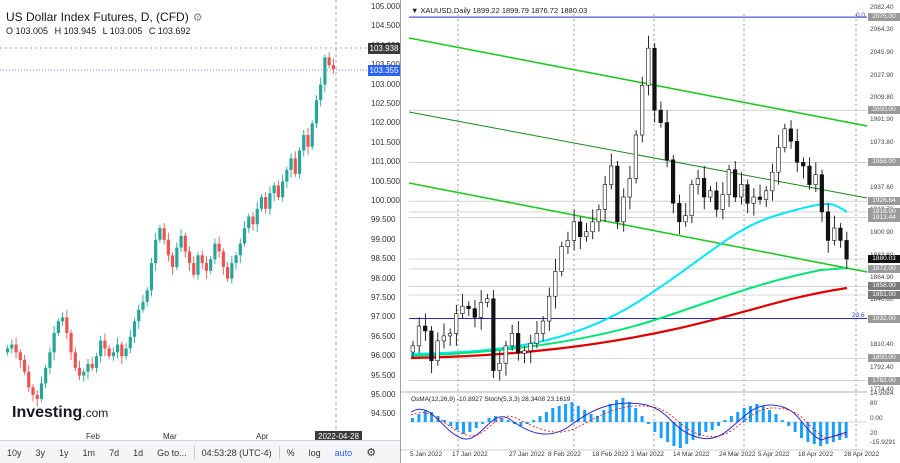  I want to click on xauusd-axis-label: 1864.90, so click(882, 277).